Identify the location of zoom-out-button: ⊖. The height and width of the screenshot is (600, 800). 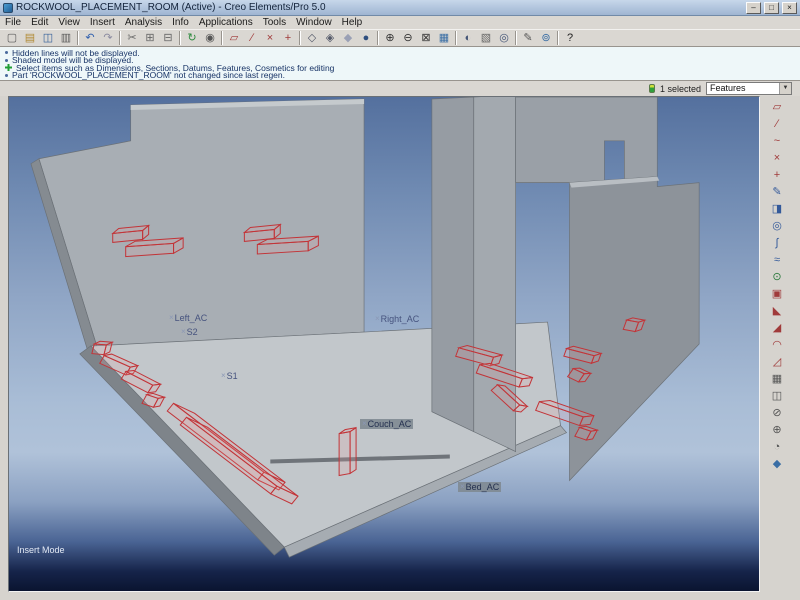
(408, 38).